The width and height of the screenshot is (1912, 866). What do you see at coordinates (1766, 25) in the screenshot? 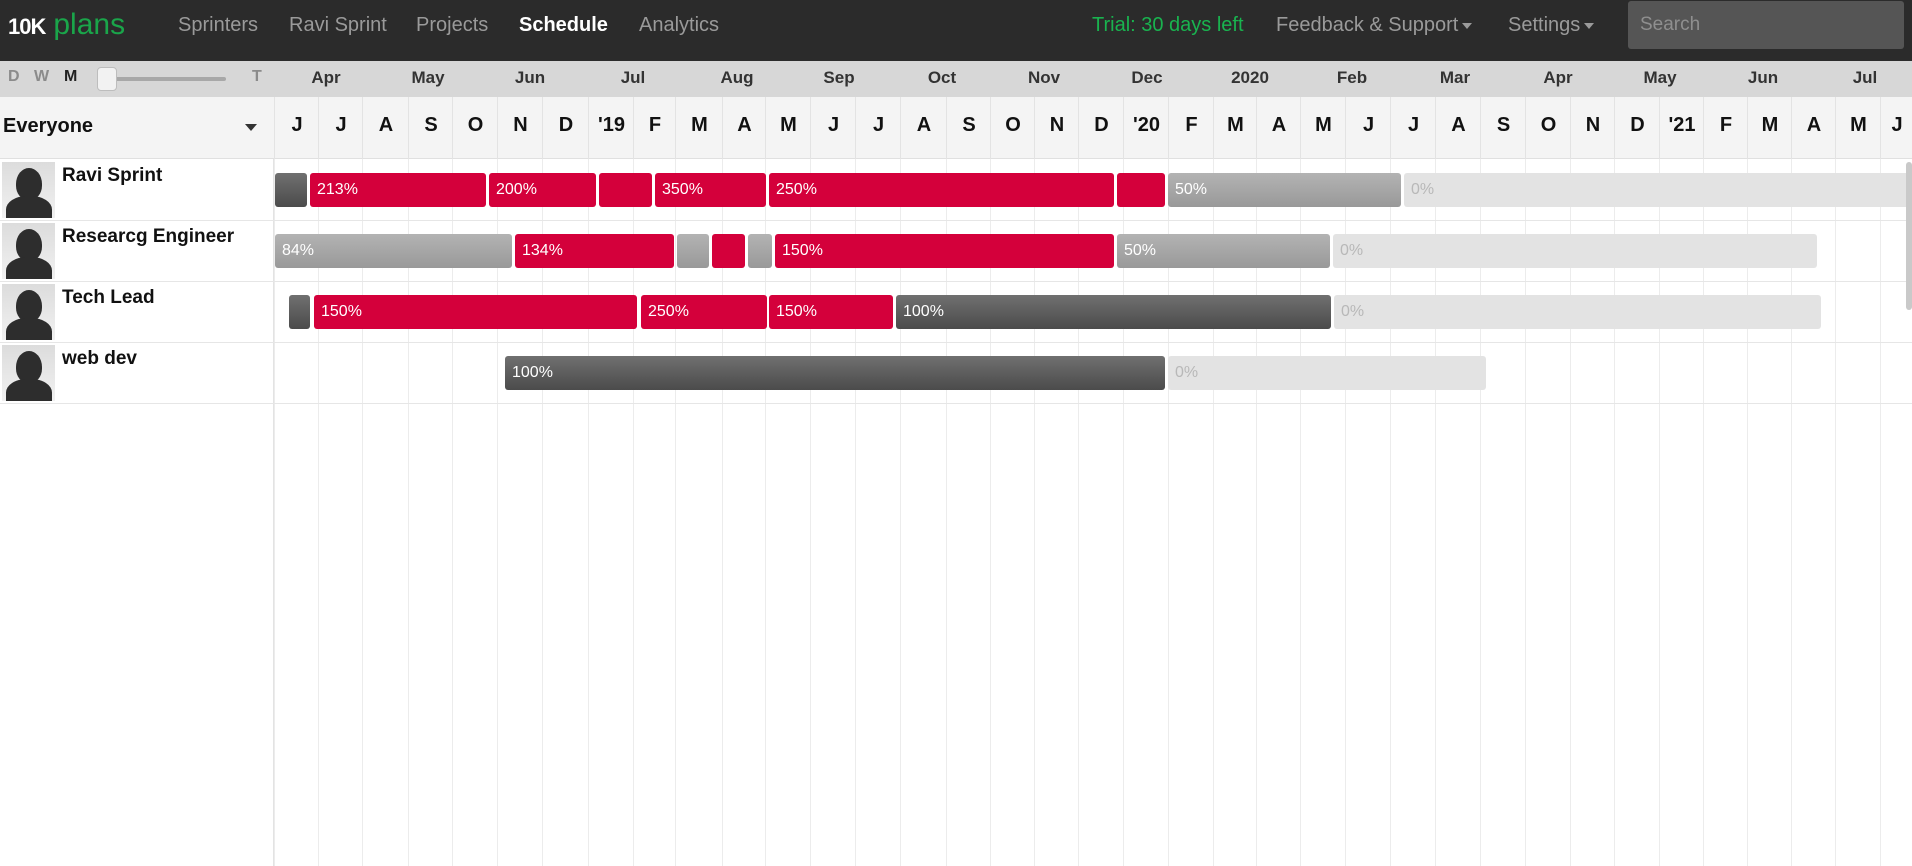
I see `search-input` at bounding box center [1766, 25].